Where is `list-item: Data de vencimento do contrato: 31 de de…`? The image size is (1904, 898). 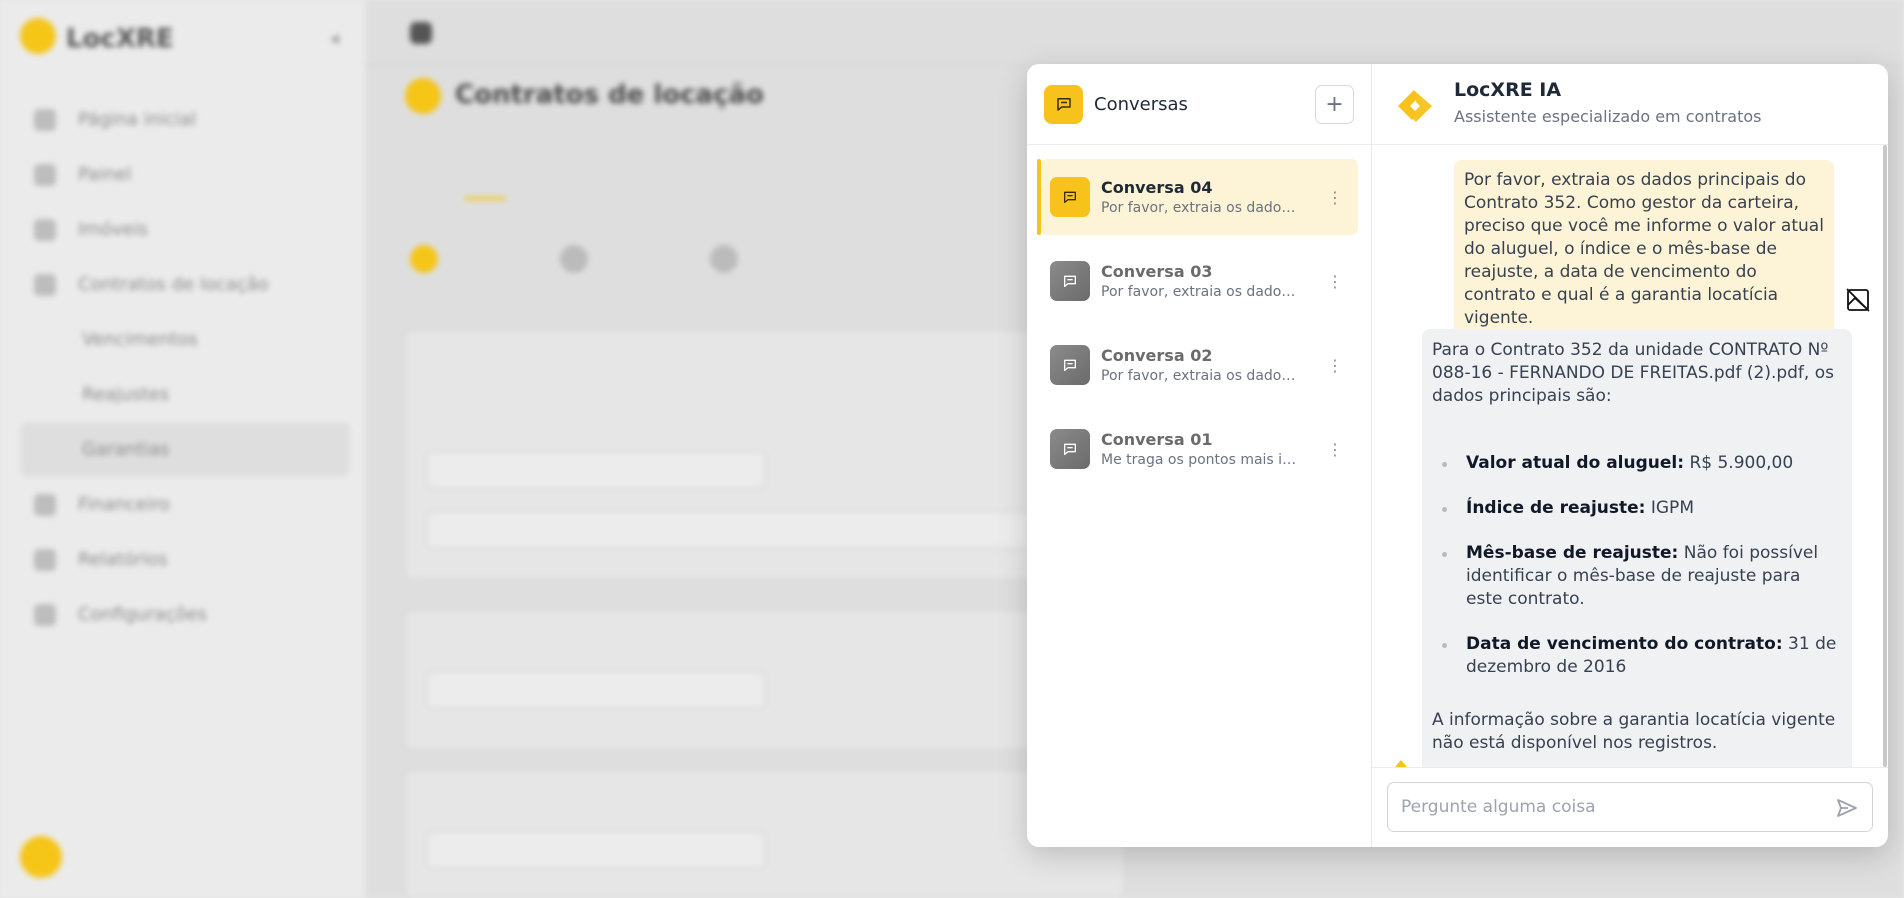 list-item: Data de vencimento do contrato: 31 de de… is located at coordinates (1637, 656).